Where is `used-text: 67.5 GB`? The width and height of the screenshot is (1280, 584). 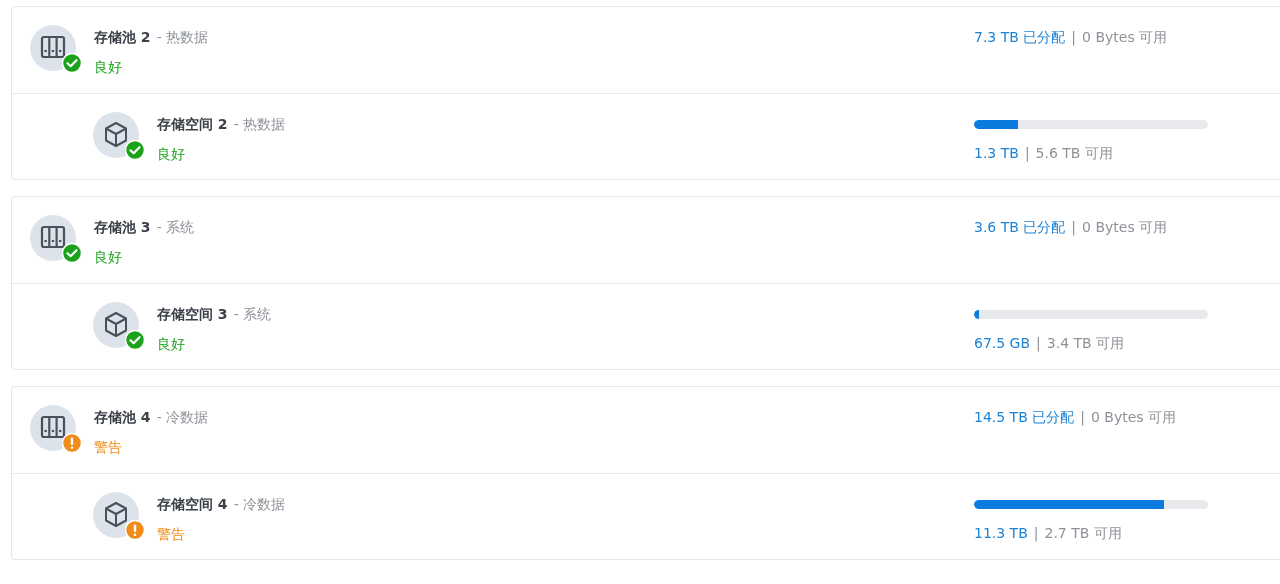
used-text: 67.5 GB is located at coordinates (1002, 343).